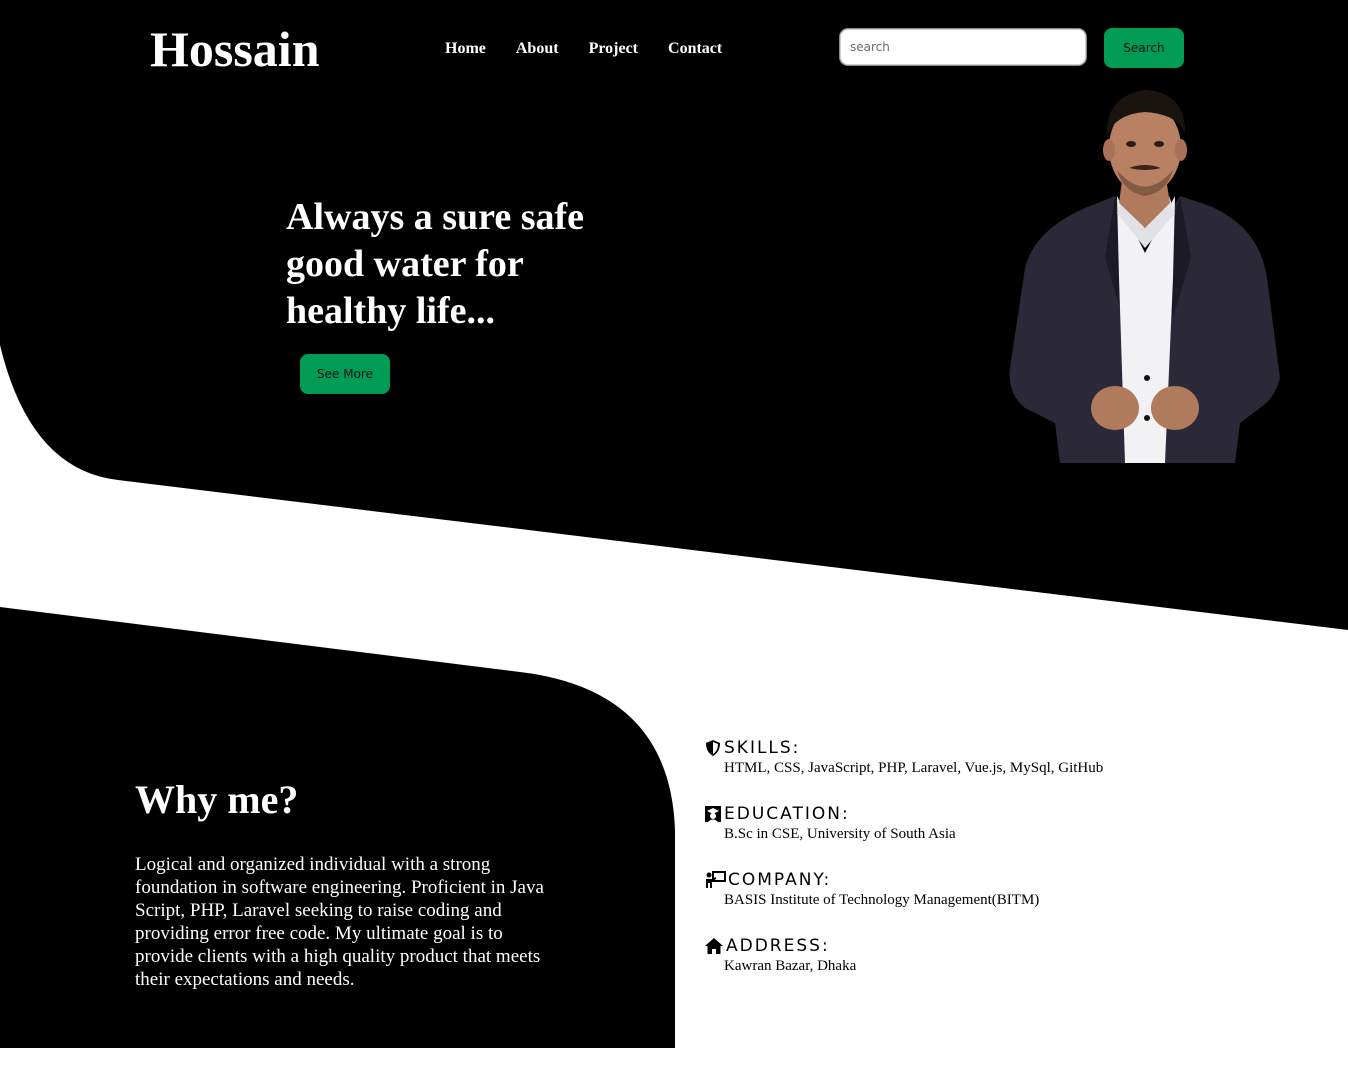 The width and height of the screenshot is (1348, 1071). Describe the element at coordinates (235, 49) in the screenshot. I see `site-logo: Hossain` at that location.